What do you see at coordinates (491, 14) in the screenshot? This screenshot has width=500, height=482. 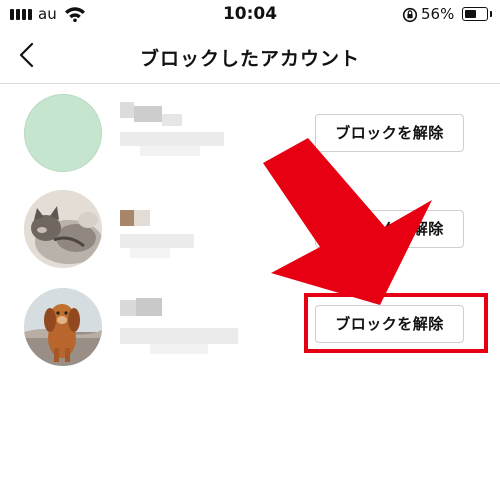 I see `battery-cap` at bounding box center [491, 14].